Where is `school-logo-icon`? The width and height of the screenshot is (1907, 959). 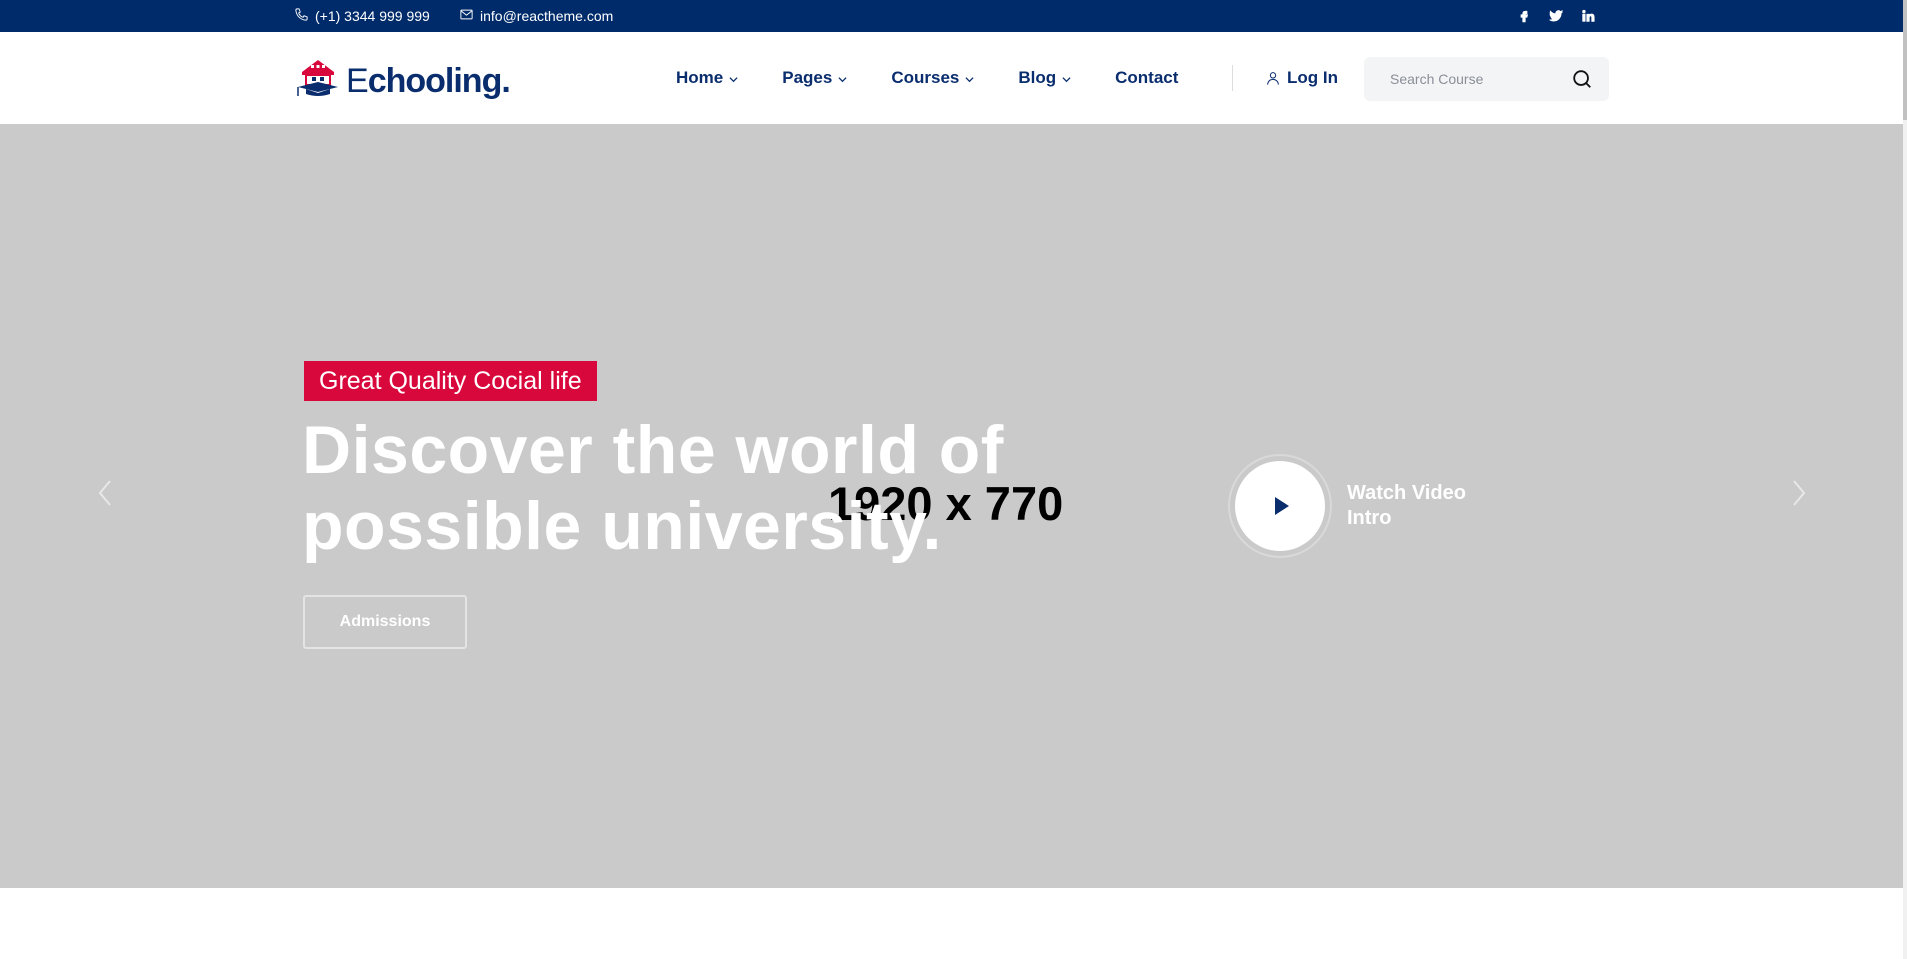
school-logo-icon is located at coordinates (317, 78).